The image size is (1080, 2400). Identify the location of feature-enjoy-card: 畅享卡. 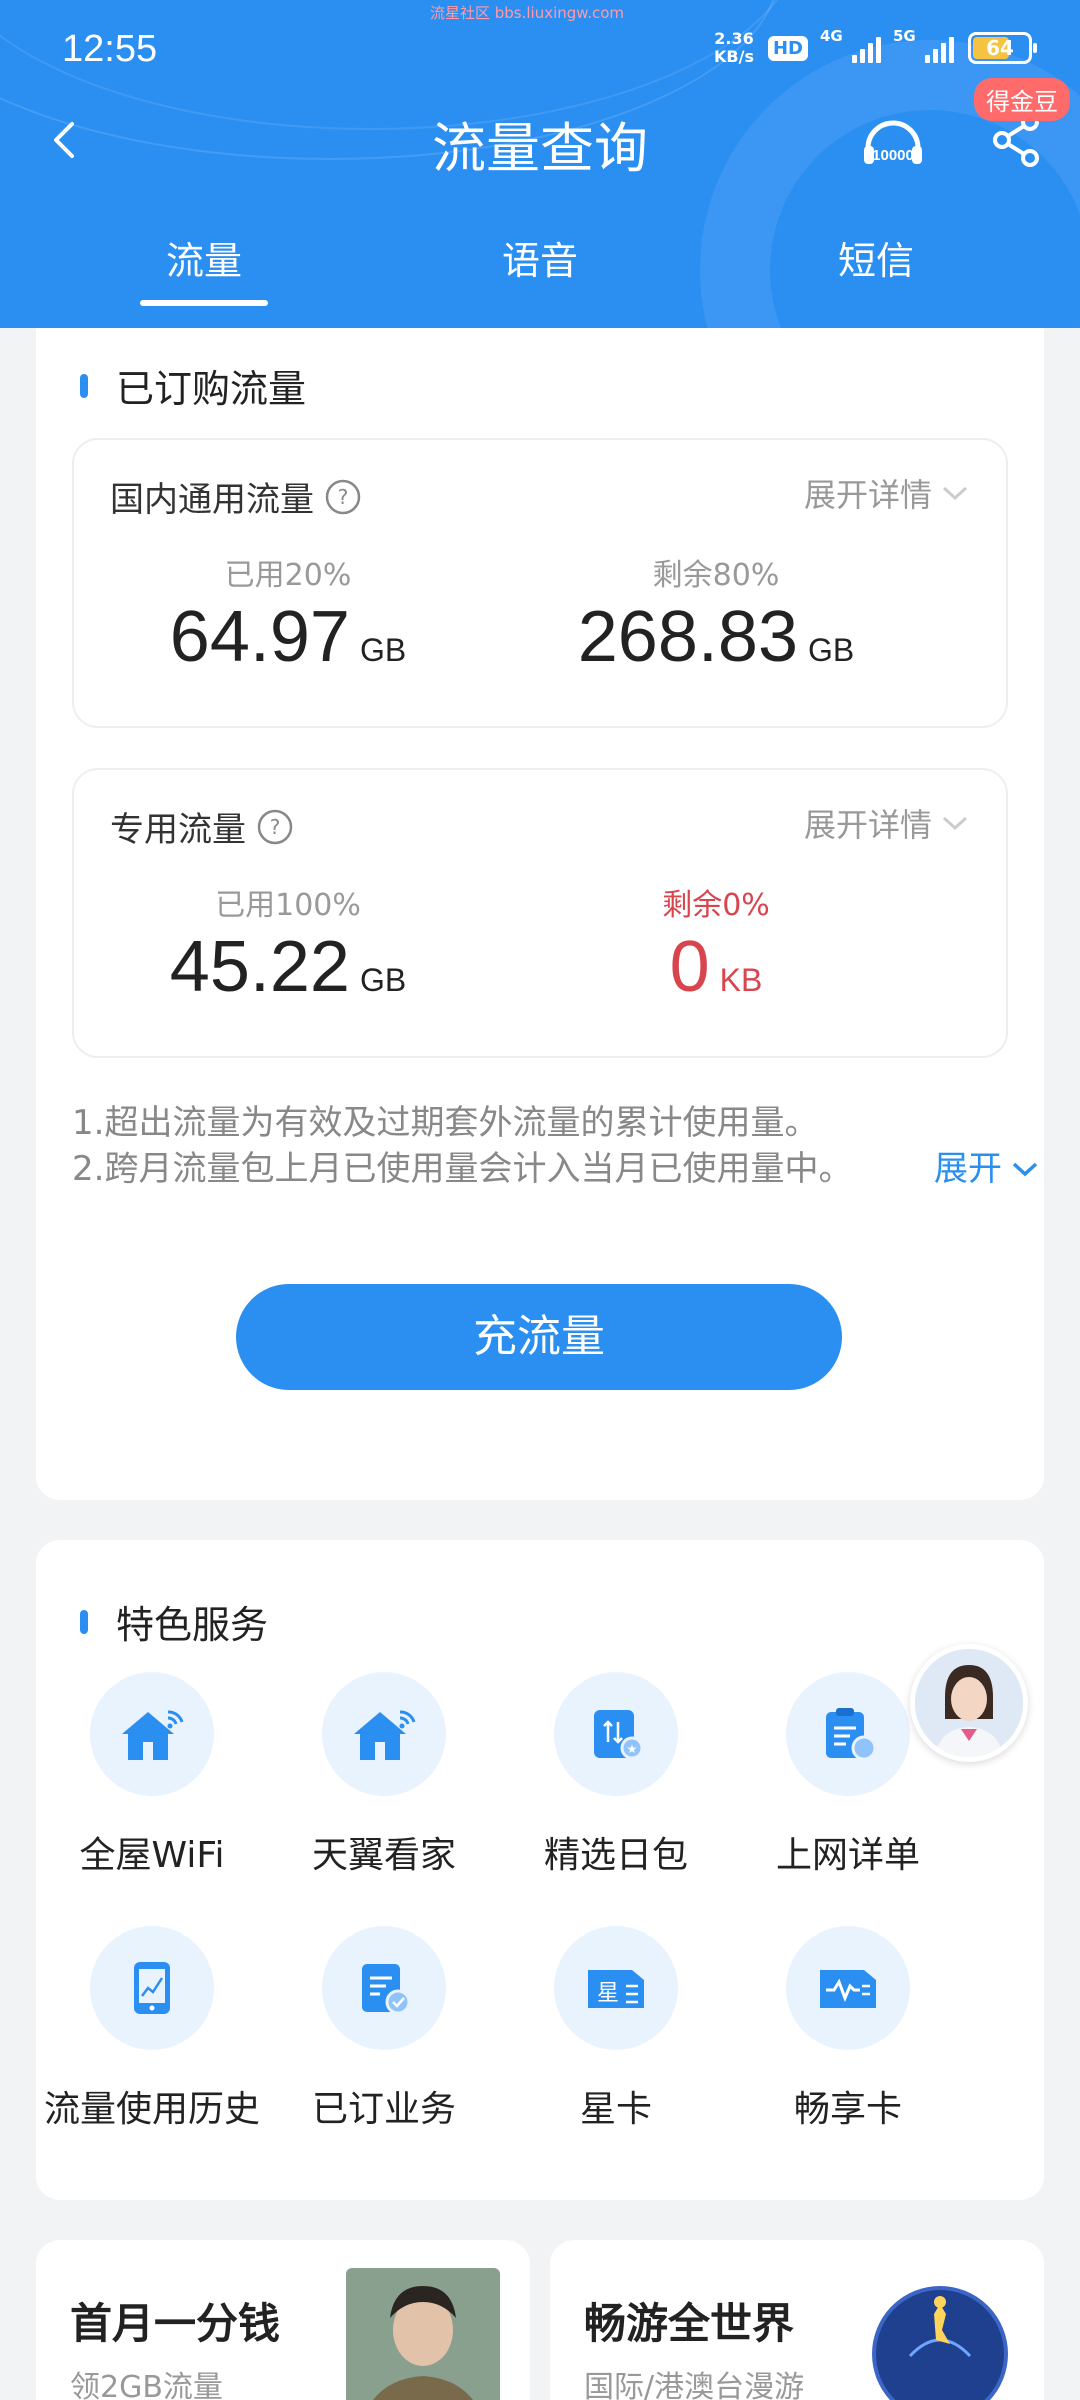
(848, 2029).